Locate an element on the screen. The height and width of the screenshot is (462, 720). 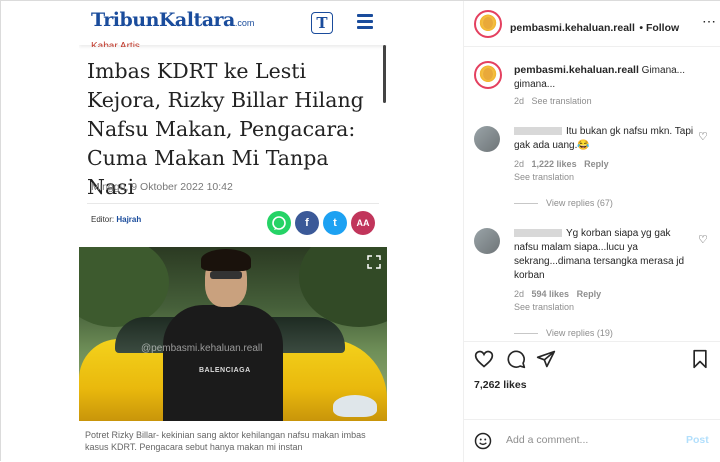
photo-person-shirt is located at coordinates (223, 363).